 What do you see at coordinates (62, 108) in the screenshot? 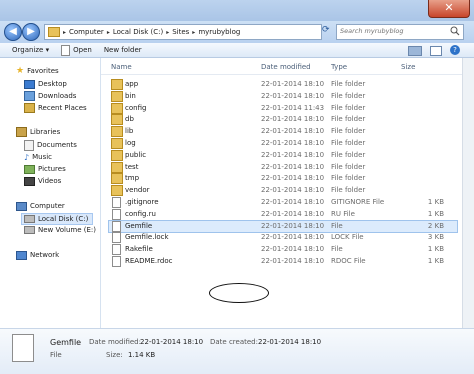
I see `nav-label: Recent Places` at bounding box center [62, 108].